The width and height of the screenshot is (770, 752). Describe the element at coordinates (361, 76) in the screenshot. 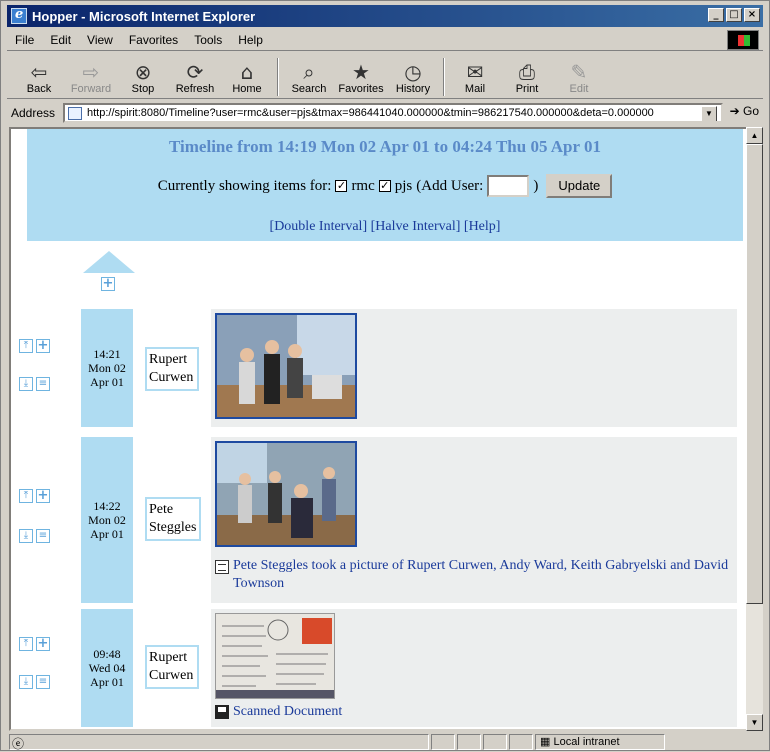

I see `favorites-button: ★ Favorites` at that location.